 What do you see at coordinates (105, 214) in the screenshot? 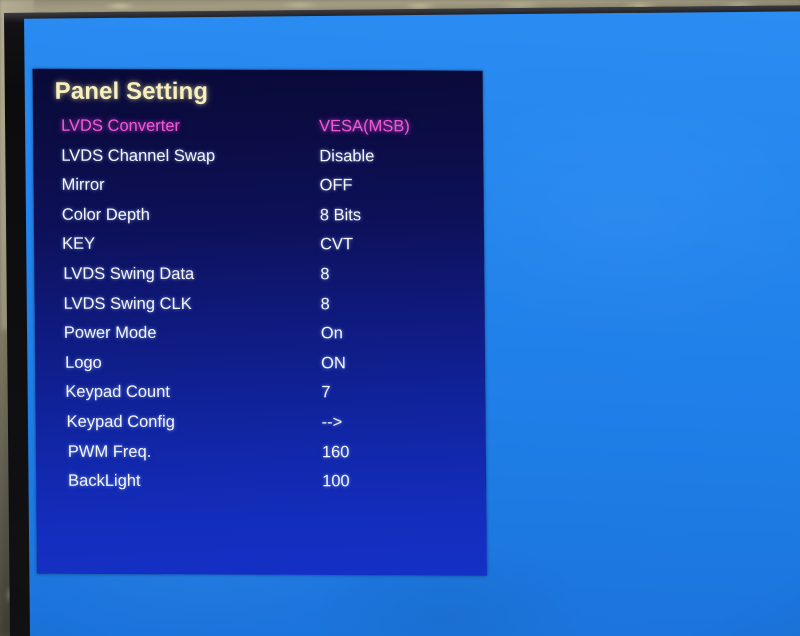
I see `osd-label: Color Depth` at bounding box center [105, 214].